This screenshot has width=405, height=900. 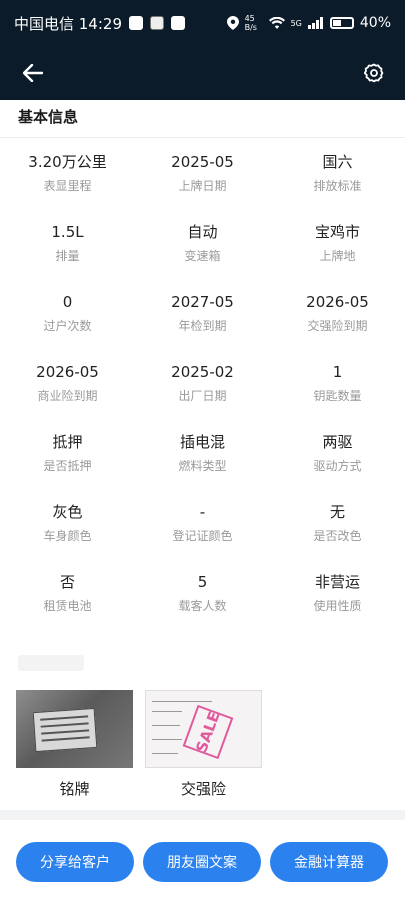 I want to click on network-type: 5G, so click(x=296, y=23).